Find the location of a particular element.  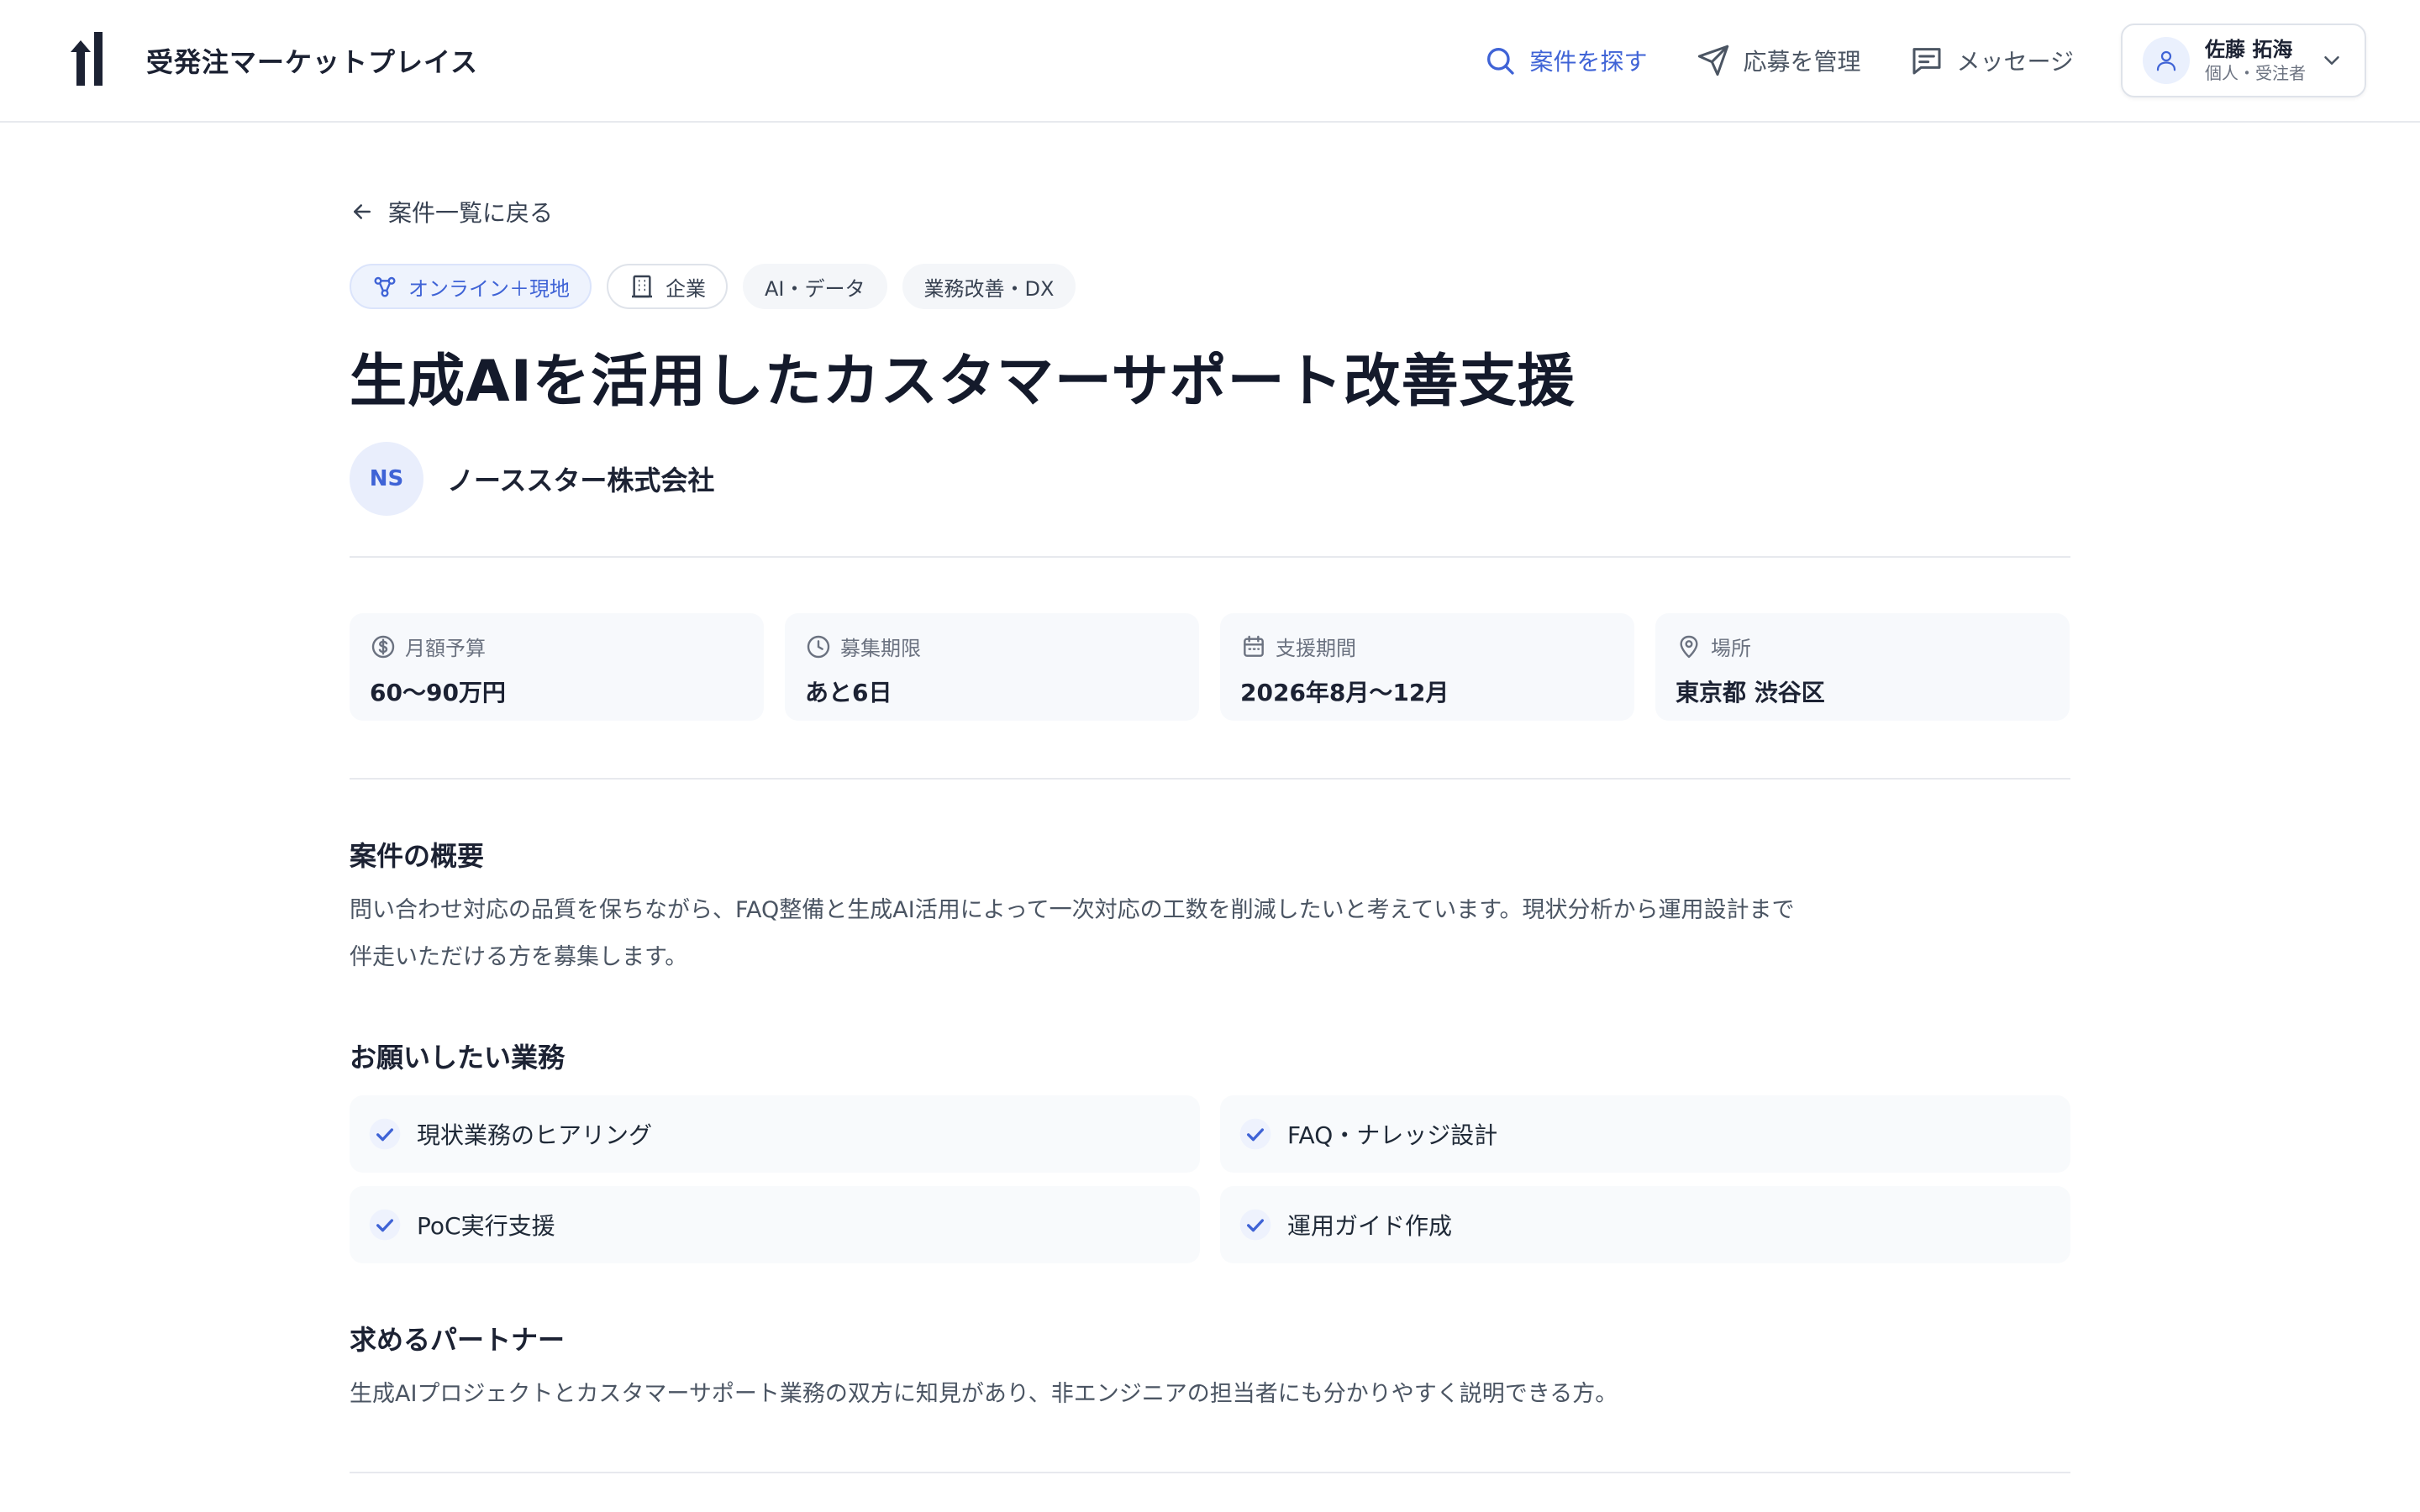

meta-label: 場所 is located at coordinates (1731, 648).